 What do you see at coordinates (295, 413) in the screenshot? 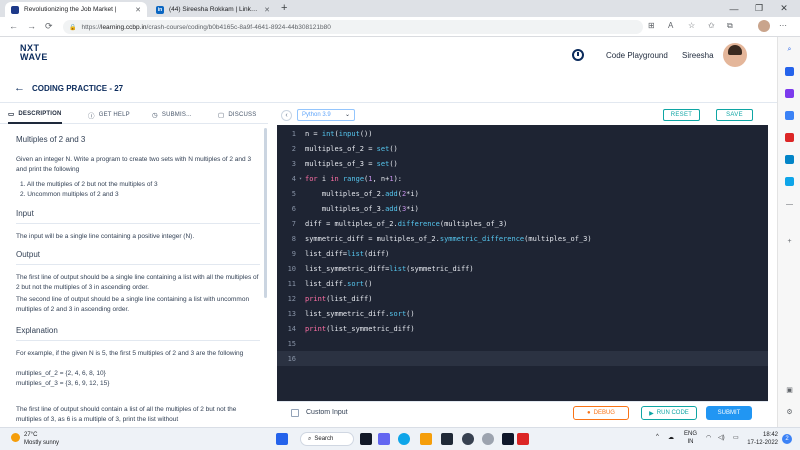
I see `custom-input-checkbox` at bounding box center [295, 413].